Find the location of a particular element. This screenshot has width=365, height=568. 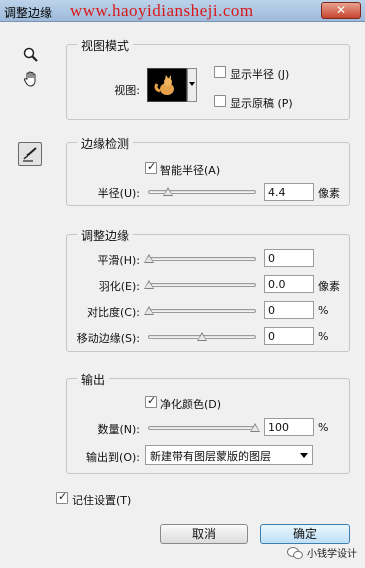

remember-settings-label: 记住设置(T) is located at coordinates (102, 500).